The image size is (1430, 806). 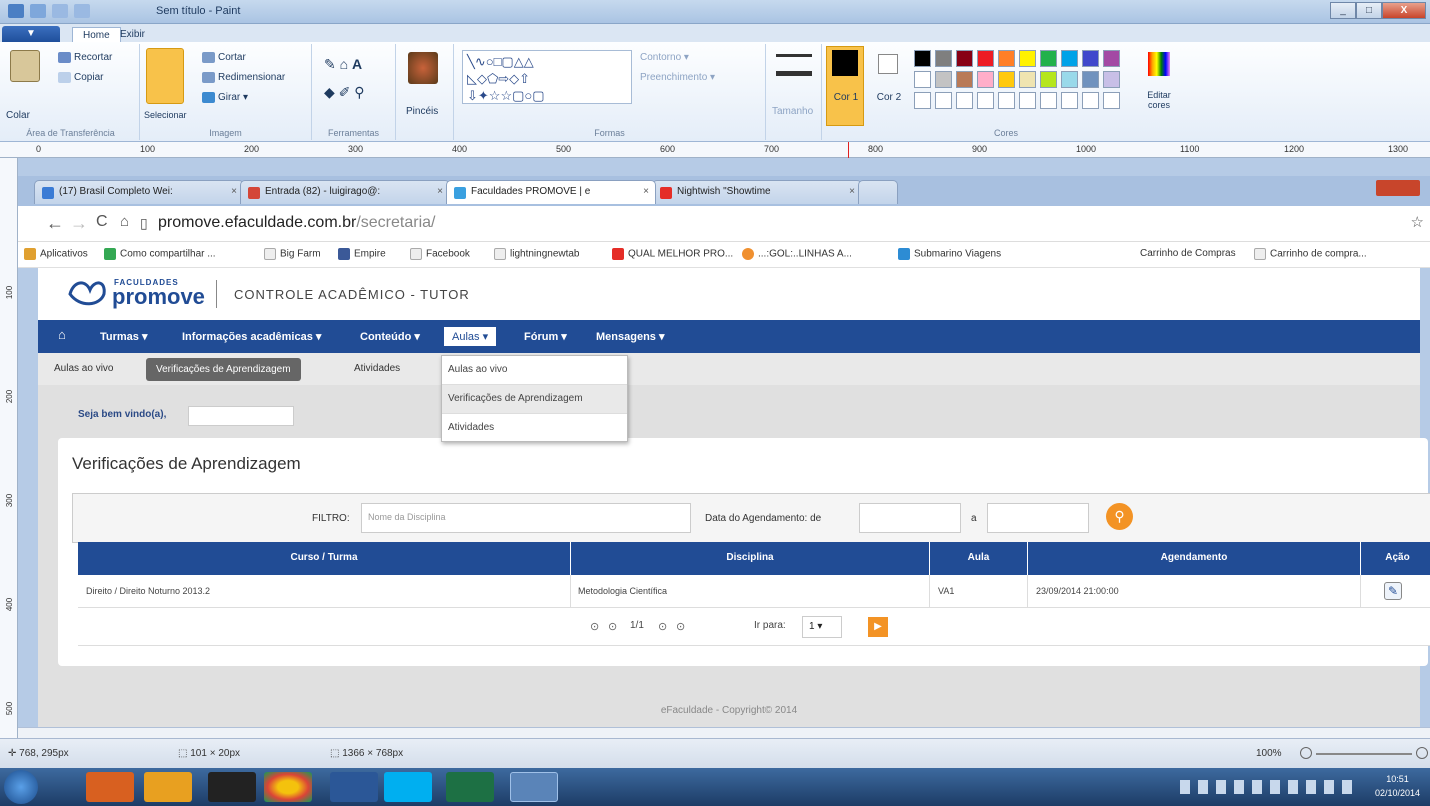 I want to click on word-icon, so click(x=354, y=787).